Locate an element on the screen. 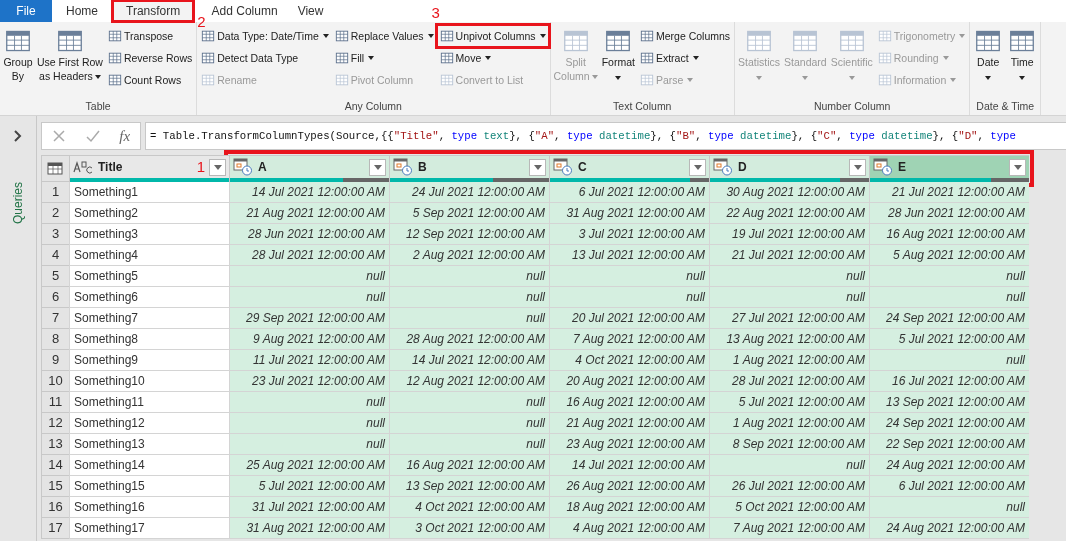  column-name: E is located at coordinates (902, 167).